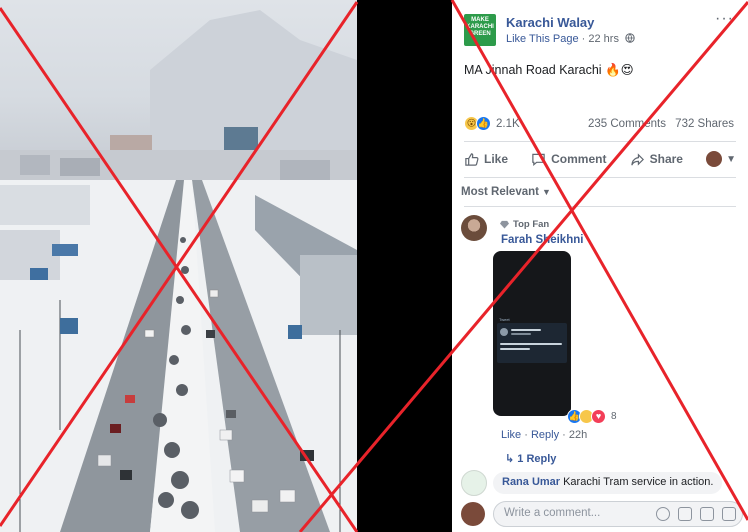 This screenshot has height=532, width=748. I want to click on view-replies-link: ↳ 1 Reply, so click(530, 458).